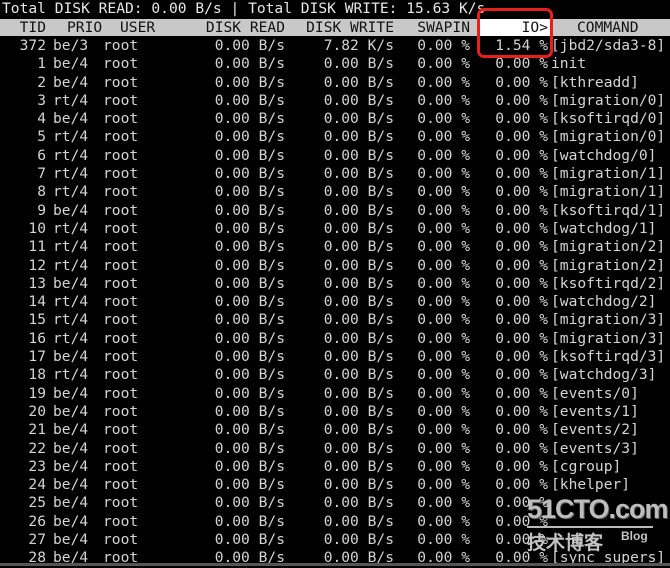 The height and width of the screenshot is (568, 670). I want to click on cell-tid: 2, so click(41, 82).